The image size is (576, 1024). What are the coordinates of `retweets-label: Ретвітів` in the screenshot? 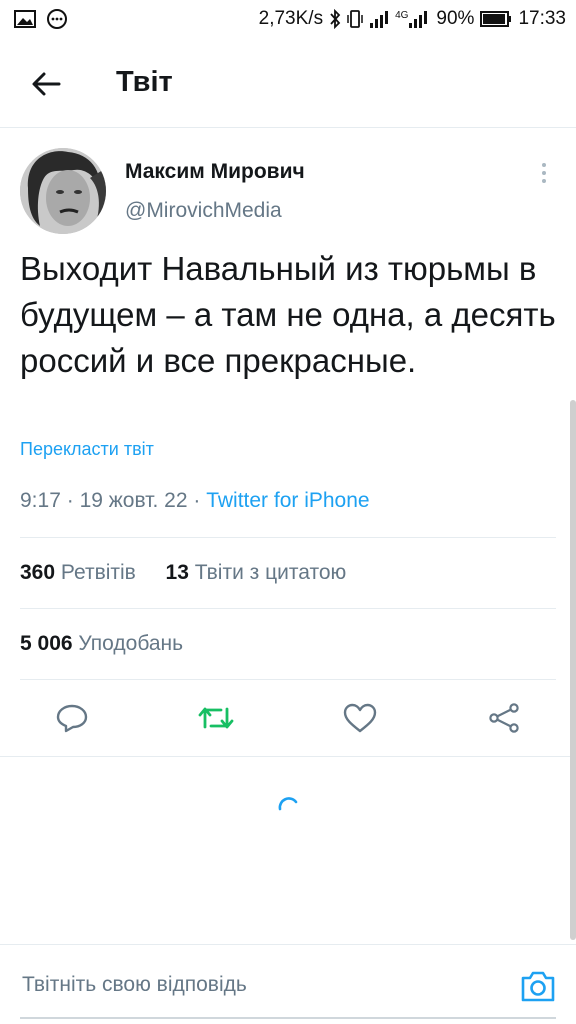 It's located at (98, 572).